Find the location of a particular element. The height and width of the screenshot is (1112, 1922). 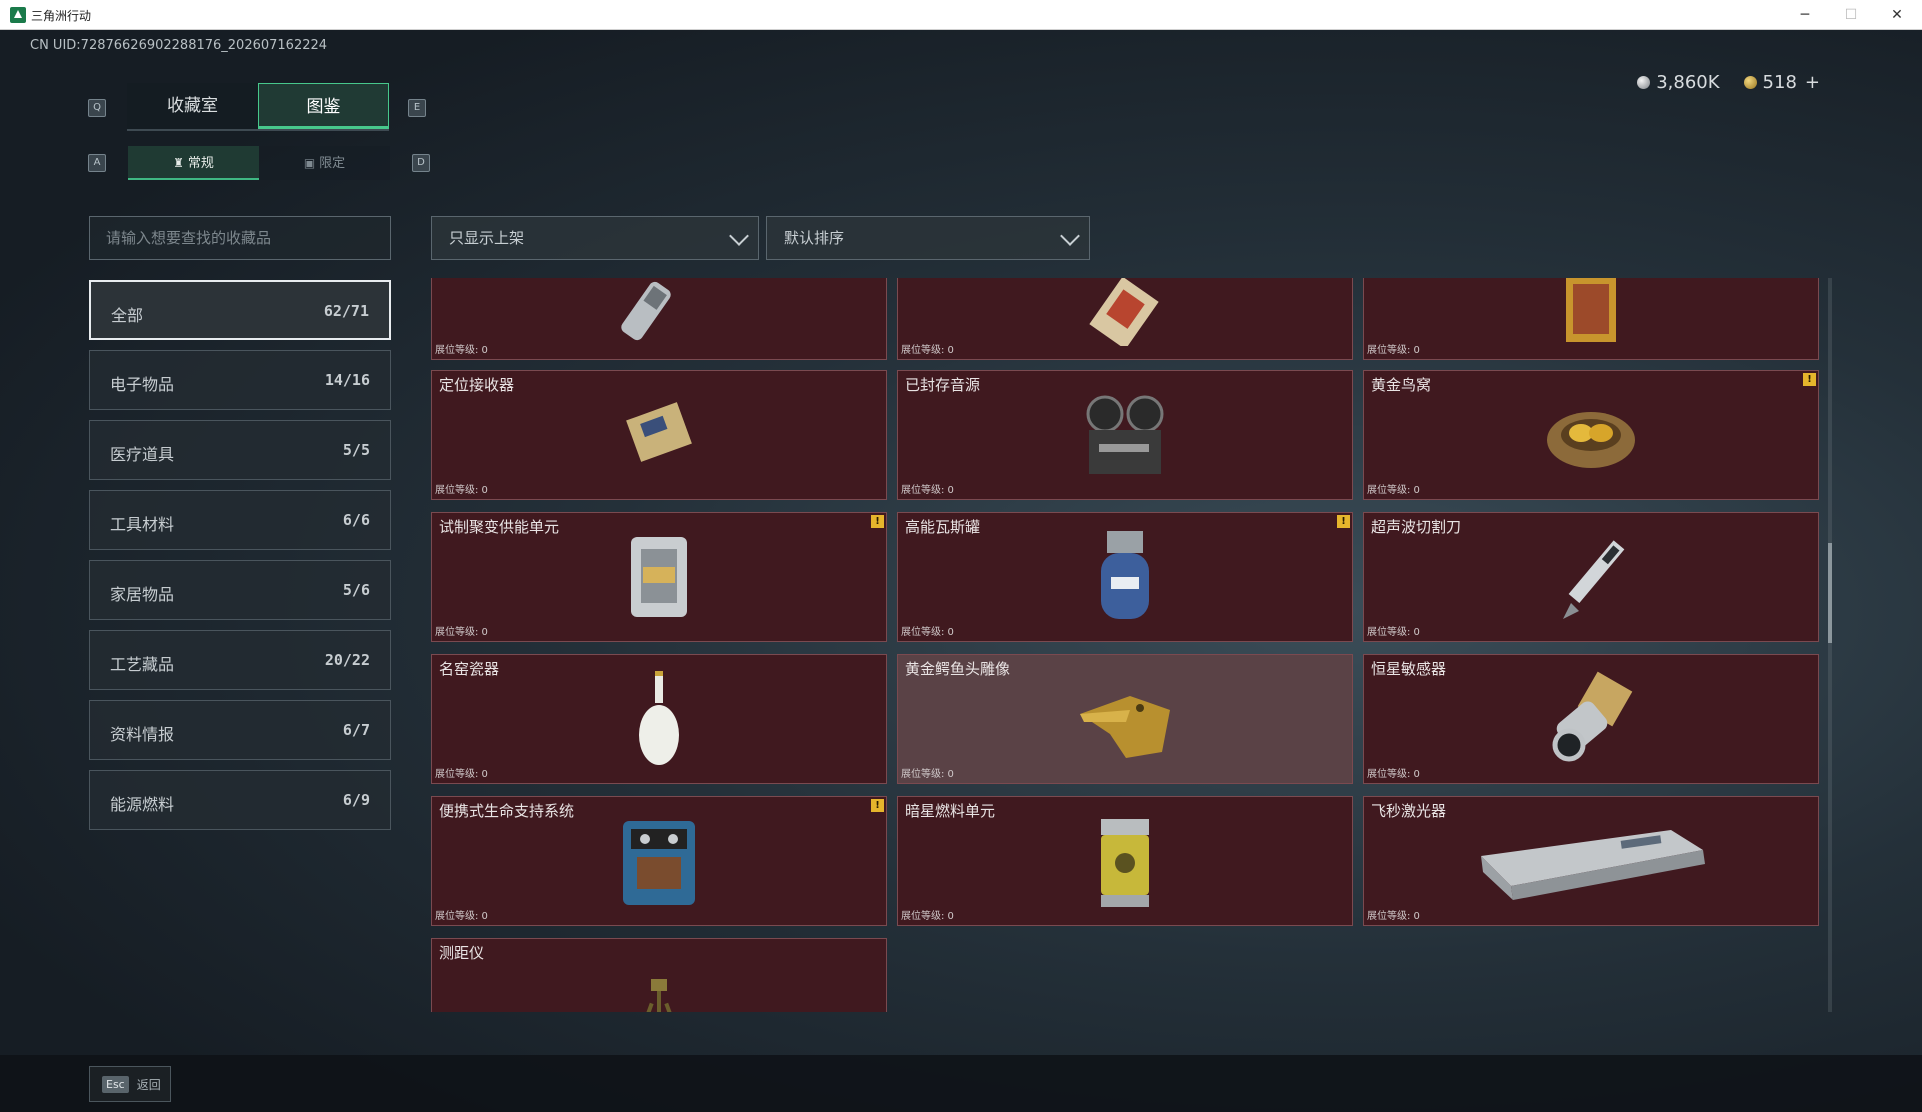

search-input: 请输入想要查找的收藏品 is located at coordinates (240, 238).